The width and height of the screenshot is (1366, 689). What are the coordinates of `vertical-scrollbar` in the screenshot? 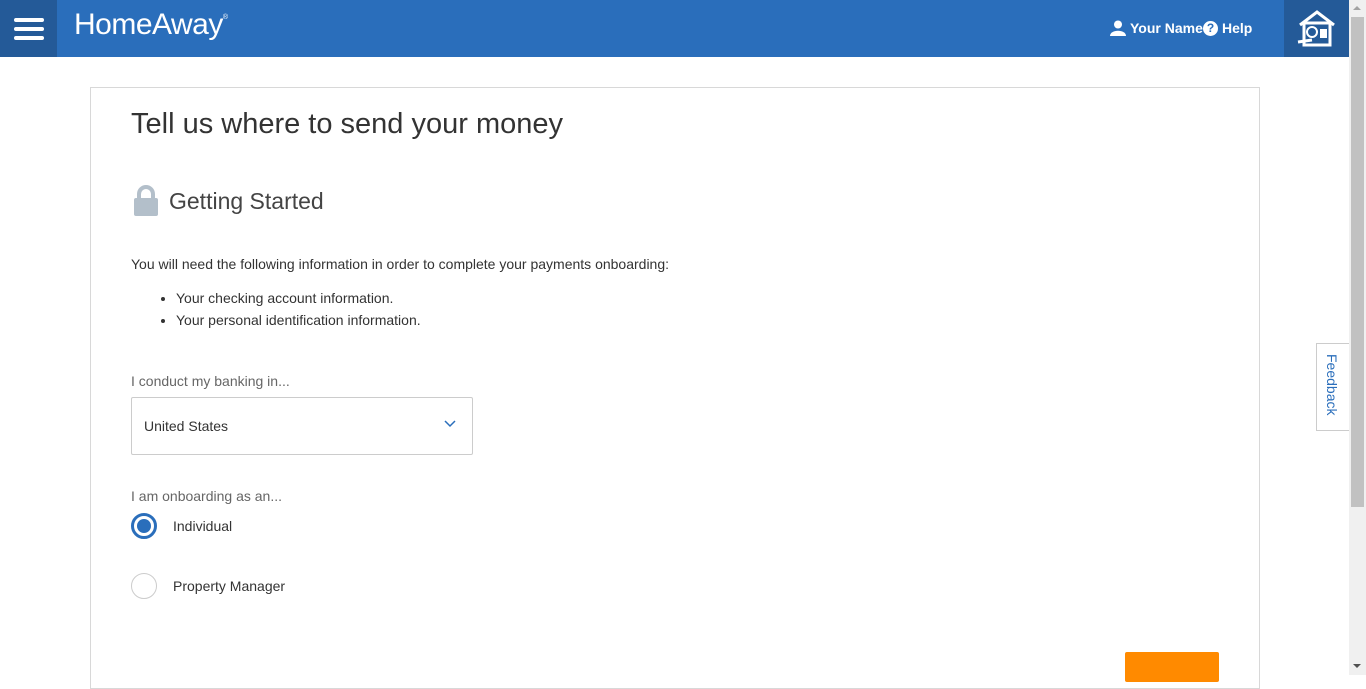 It's located at (1357, 337).